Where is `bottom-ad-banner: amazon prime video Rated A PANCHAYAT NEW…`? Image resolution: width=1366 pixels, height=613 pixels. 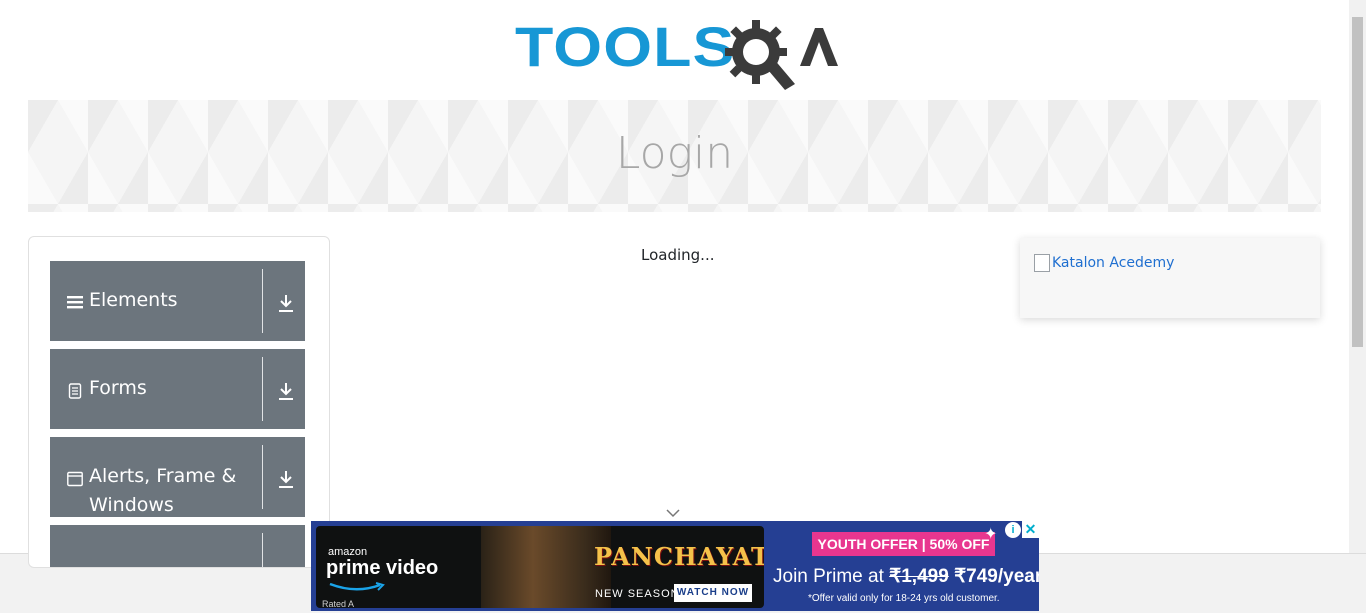 bottom-ad-banner: amazon prime video Rated A PANCHAYAT NEW… is located at coordinates (675, 566).